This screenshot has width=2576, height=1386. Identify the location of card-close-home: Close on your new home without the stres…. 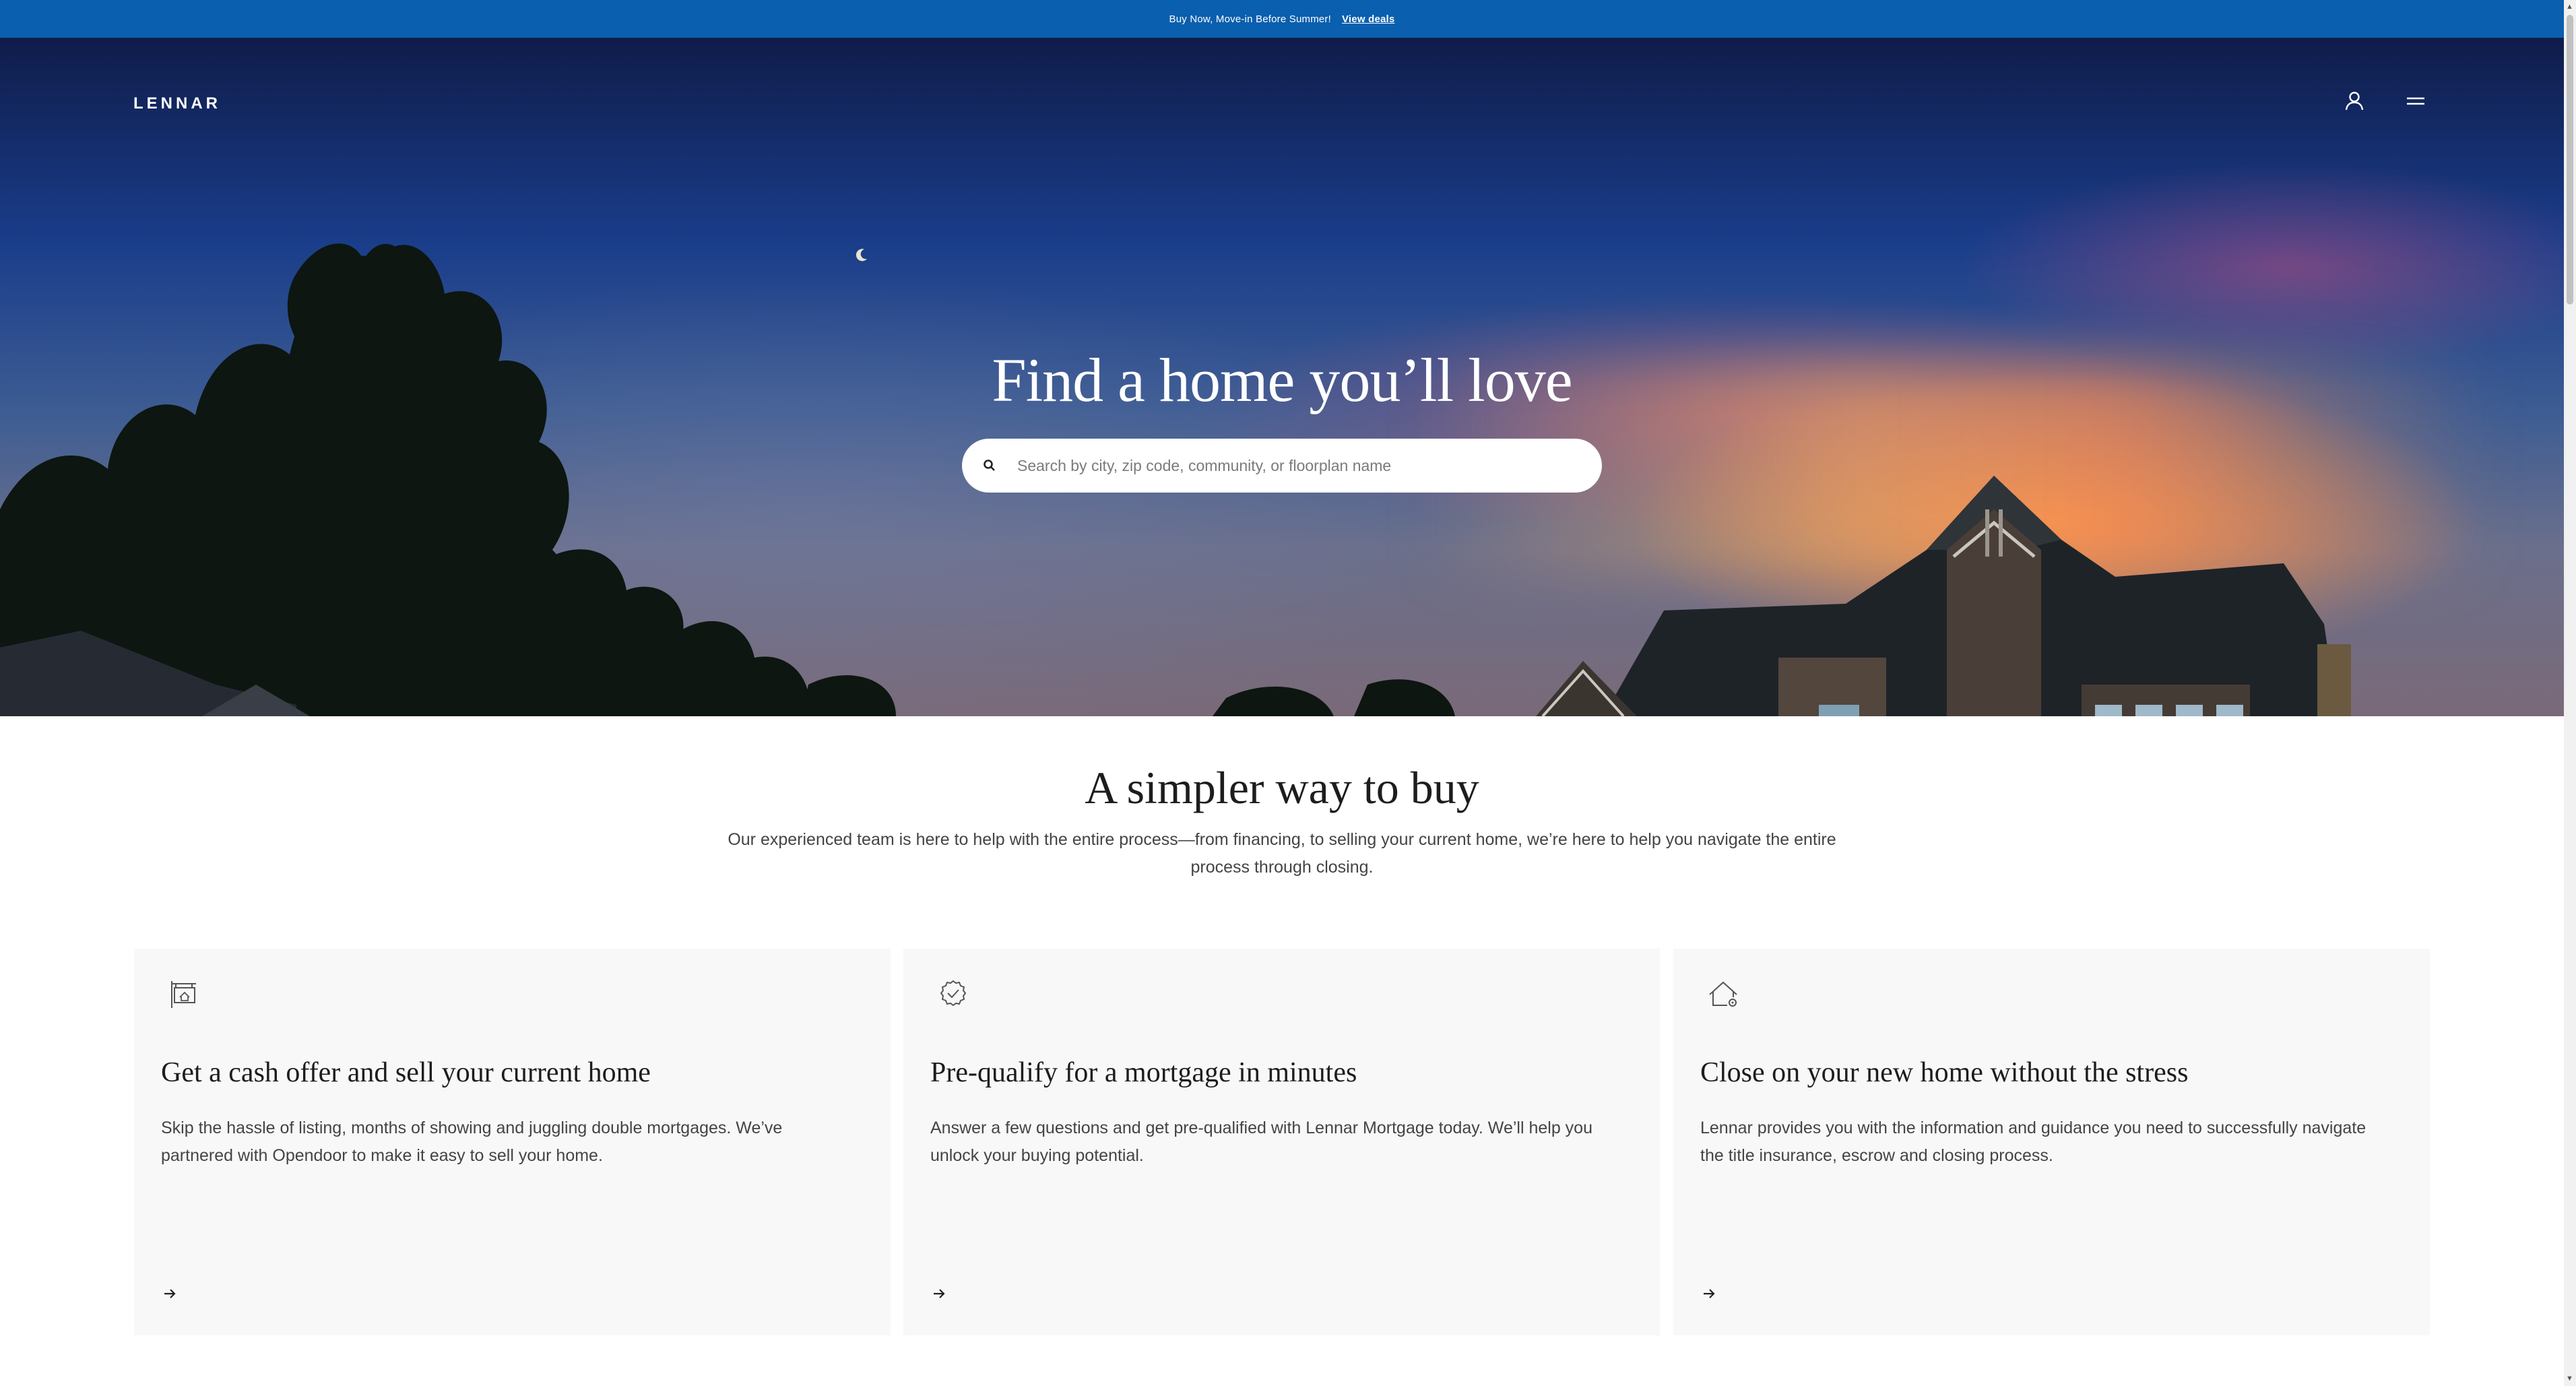
(2051, 1142).